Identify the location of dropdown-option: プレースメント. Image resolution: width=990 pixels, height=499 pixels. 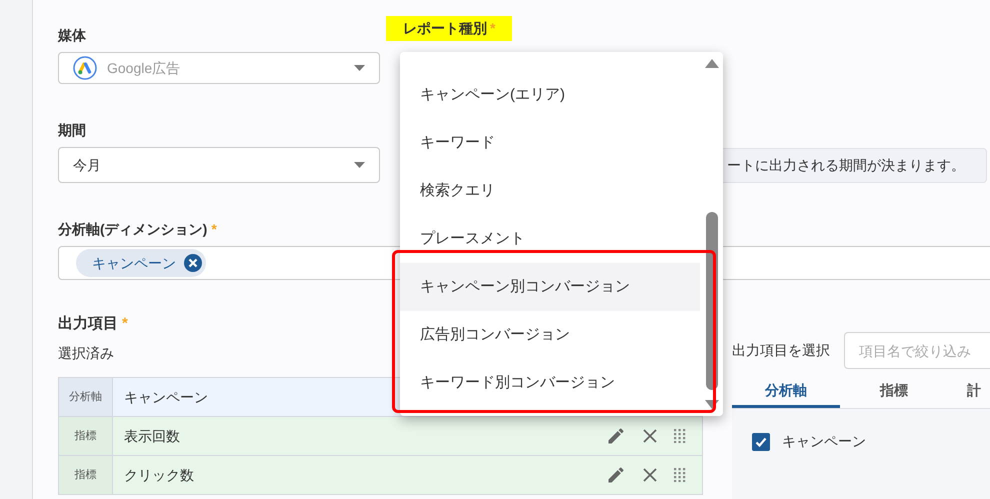
(550, 239).